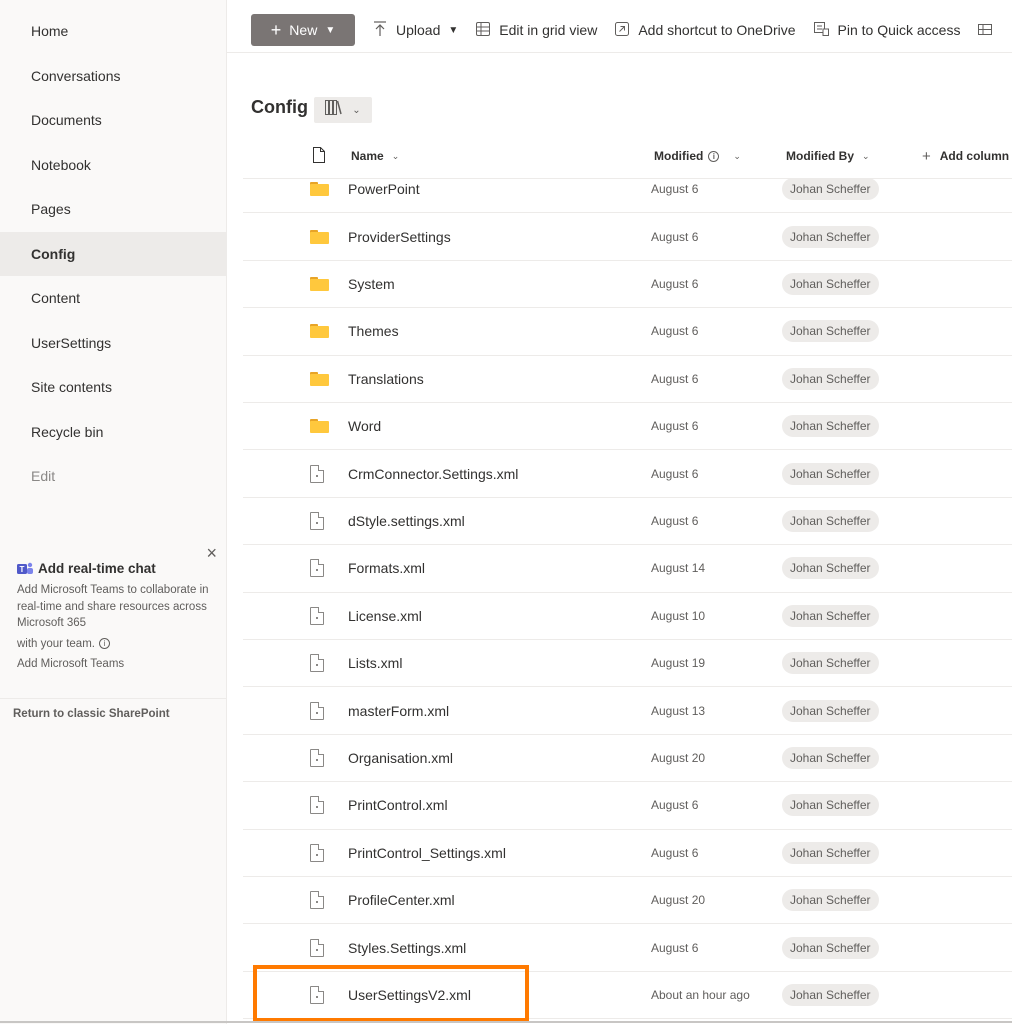  Describe the element at coordinates (627, 285) in the screenshot. I see `table-row: System August 6 Johan Scheffer` at that location.